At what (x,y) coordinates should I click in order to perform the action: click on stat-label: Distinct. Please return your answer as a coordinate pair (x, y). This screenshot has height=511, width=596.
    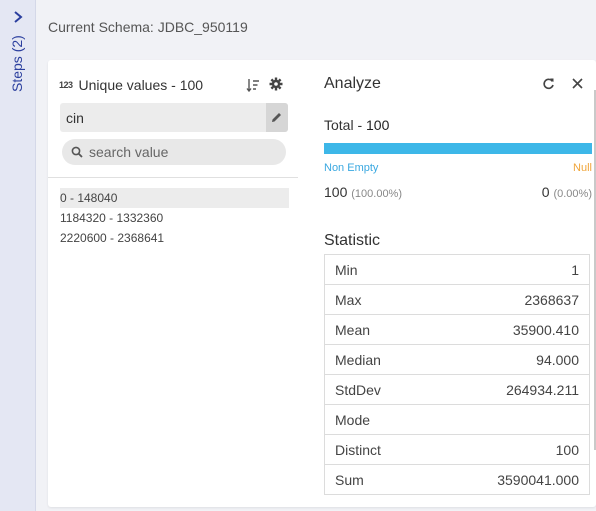
    Looking at the image, I should click on (358, 449).